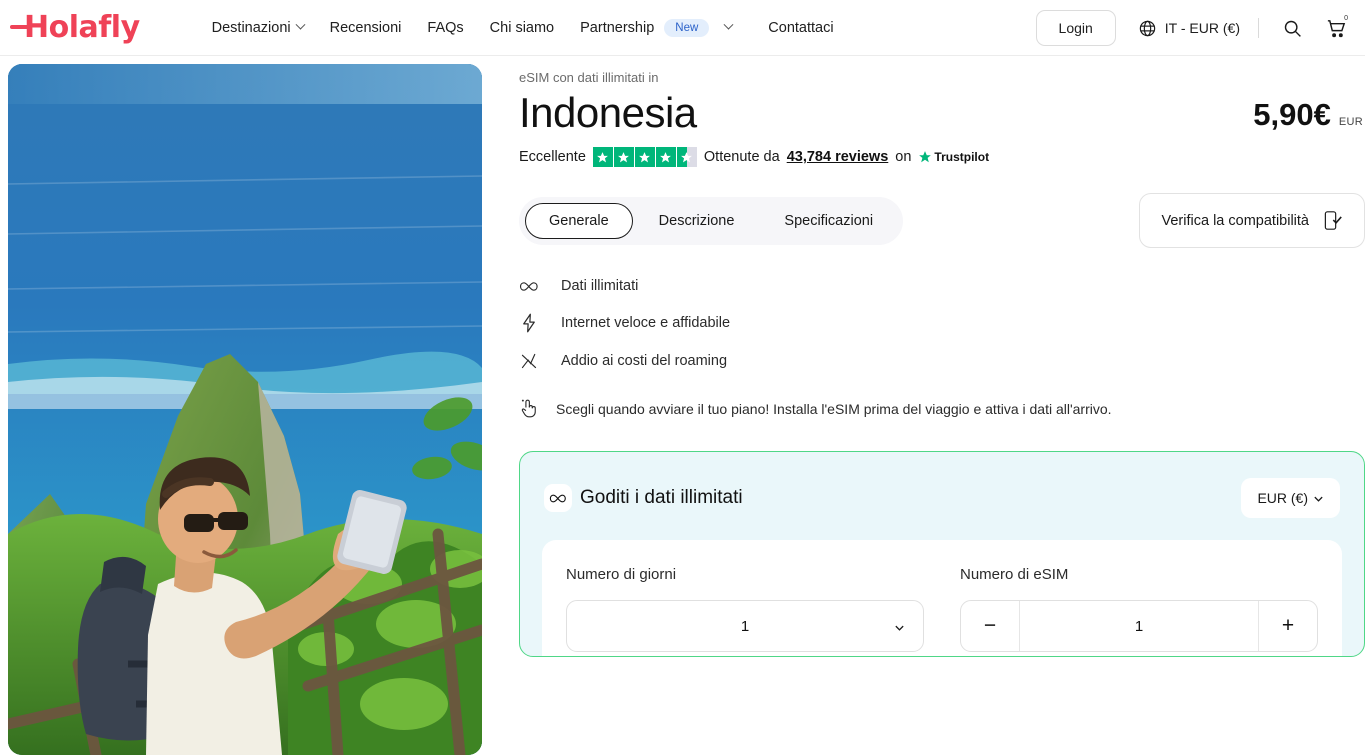  I want to click on plan-title: Goditi i dati illimitati, so click(661, 498).